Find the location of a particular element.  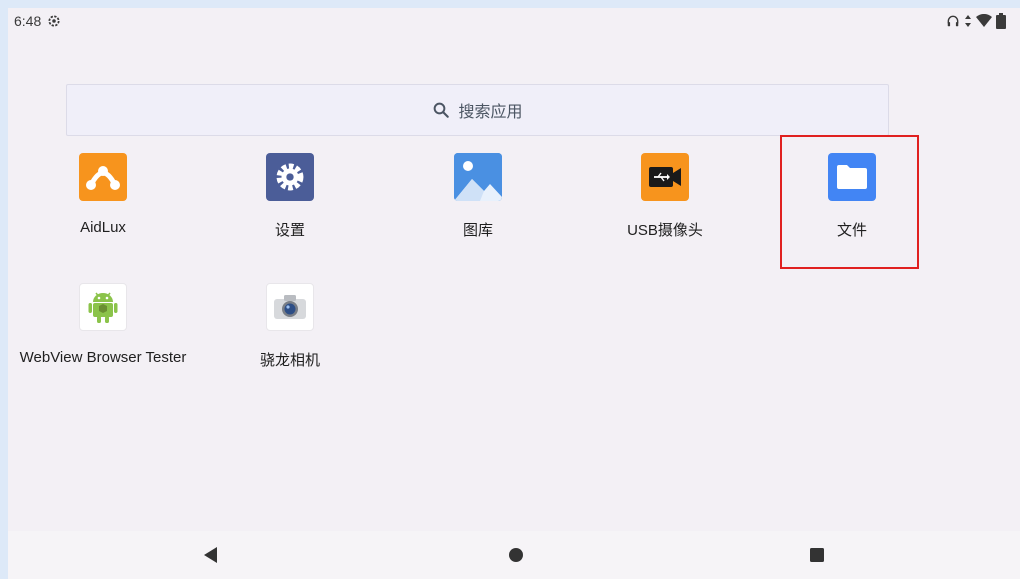

status-left: 6:48 is located at coordinates (37, 21).